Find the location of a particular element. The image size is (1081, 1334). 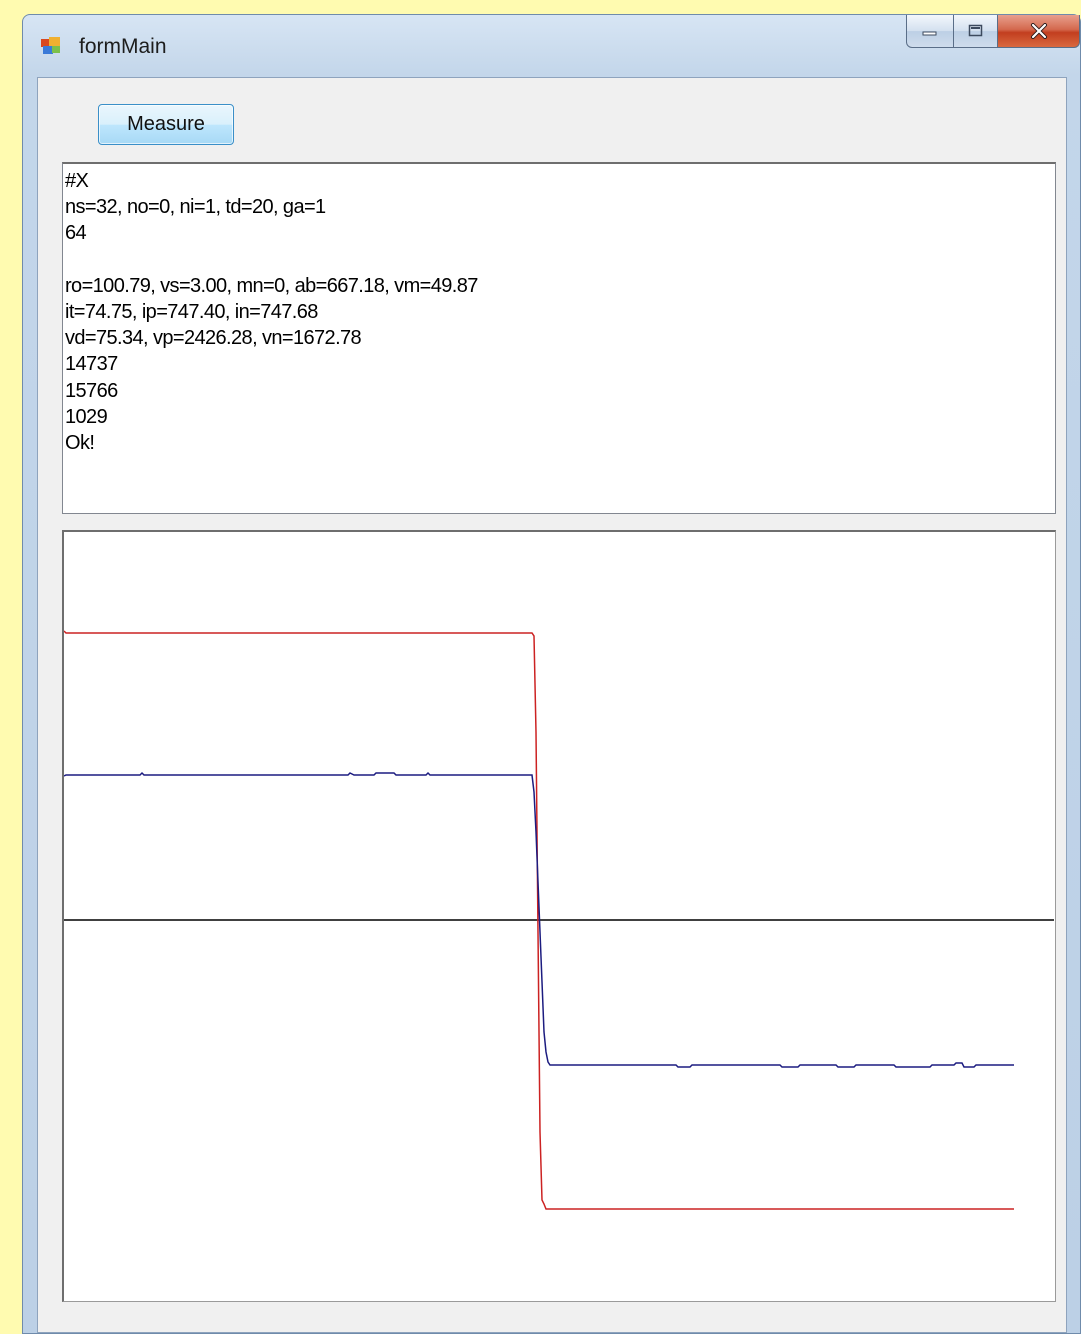

maximize-button is located at coordinates (976, 31).